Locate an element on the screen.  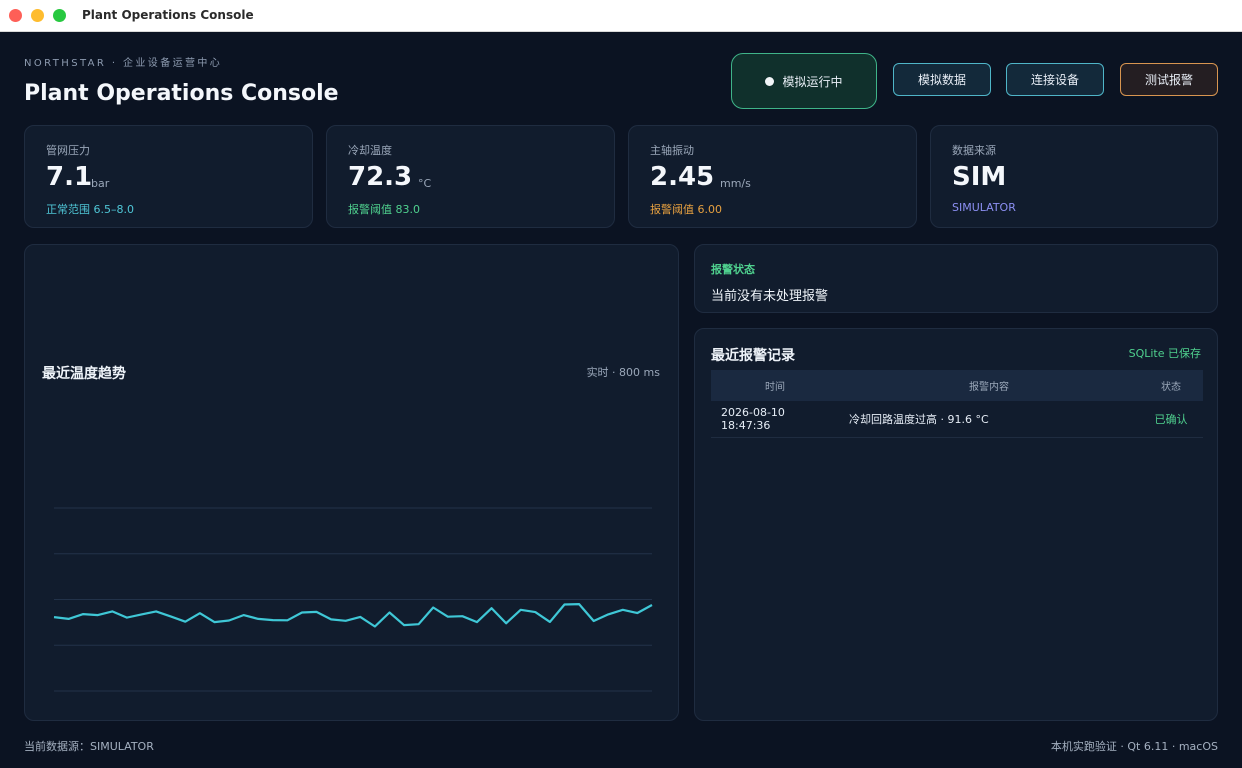
alarm-status-label: 报警状态 is located at coordinates (733, 269).